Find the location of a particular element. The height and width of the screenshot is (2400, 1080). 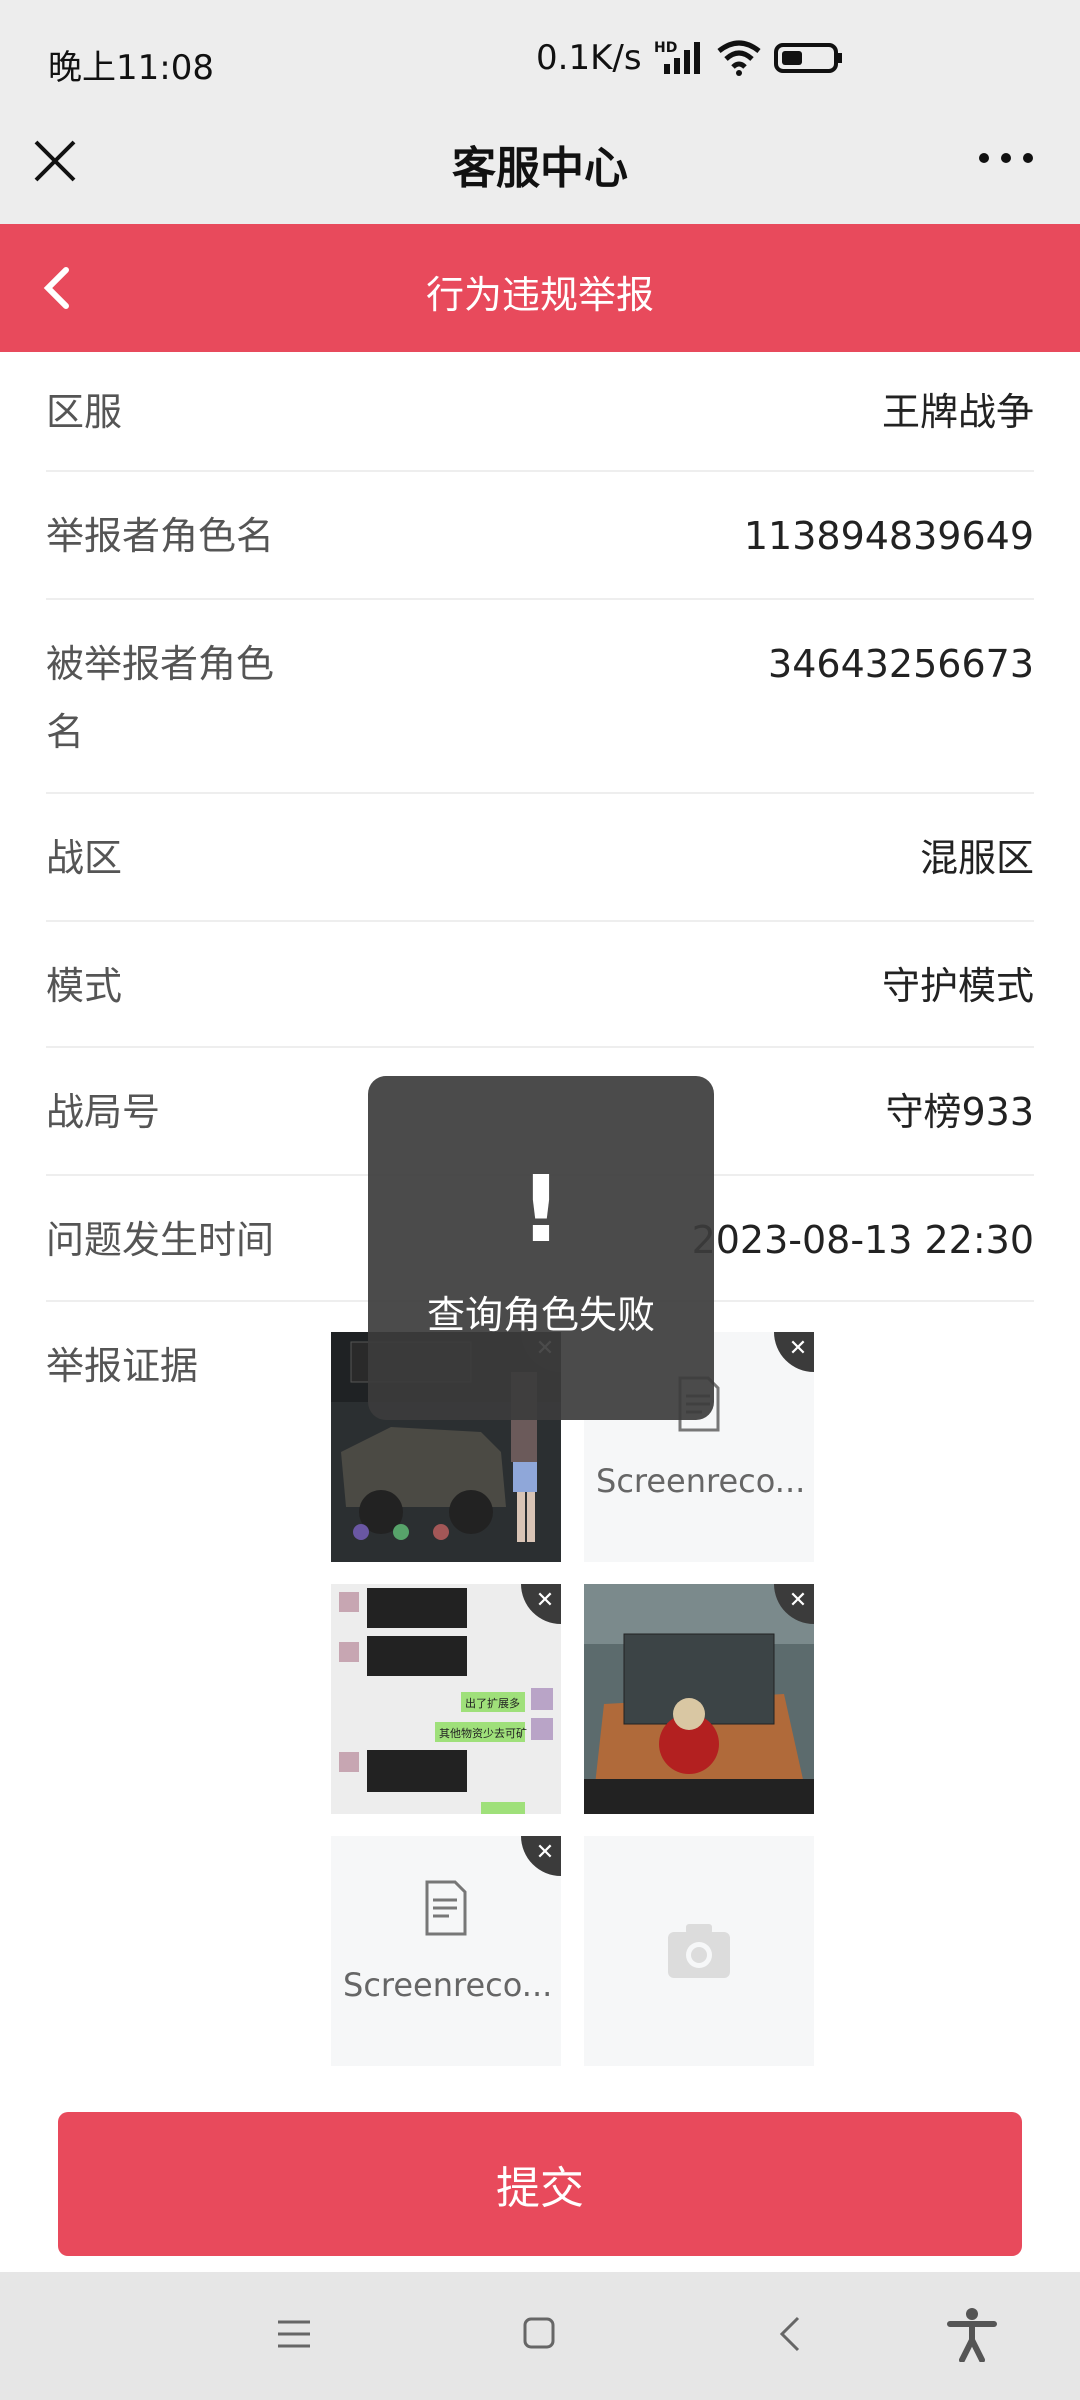

row-mode: 模式 守护模式 is located at coordinates (540, 985).